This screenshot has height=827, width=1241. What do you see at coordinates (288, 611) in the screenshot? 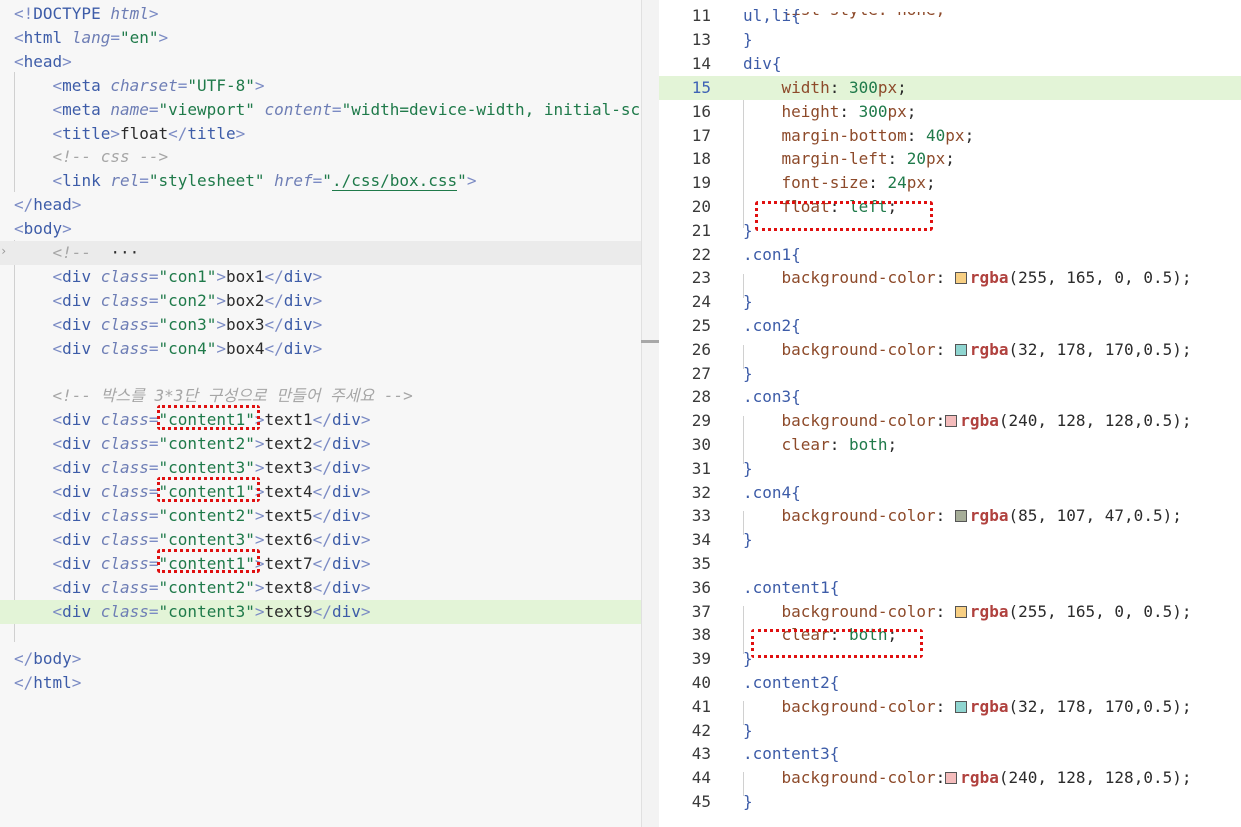
I see `code-token: text9` at bounding box center [288, 611].